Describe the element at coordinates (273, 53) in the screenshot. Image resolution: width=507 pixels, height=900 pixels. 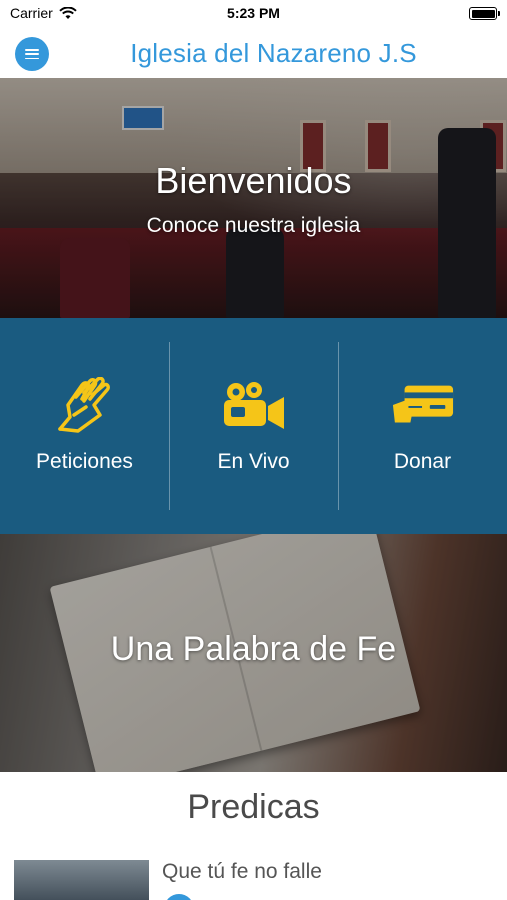
I see `app-title: Iglesia del Nazareno J.S` at that location.